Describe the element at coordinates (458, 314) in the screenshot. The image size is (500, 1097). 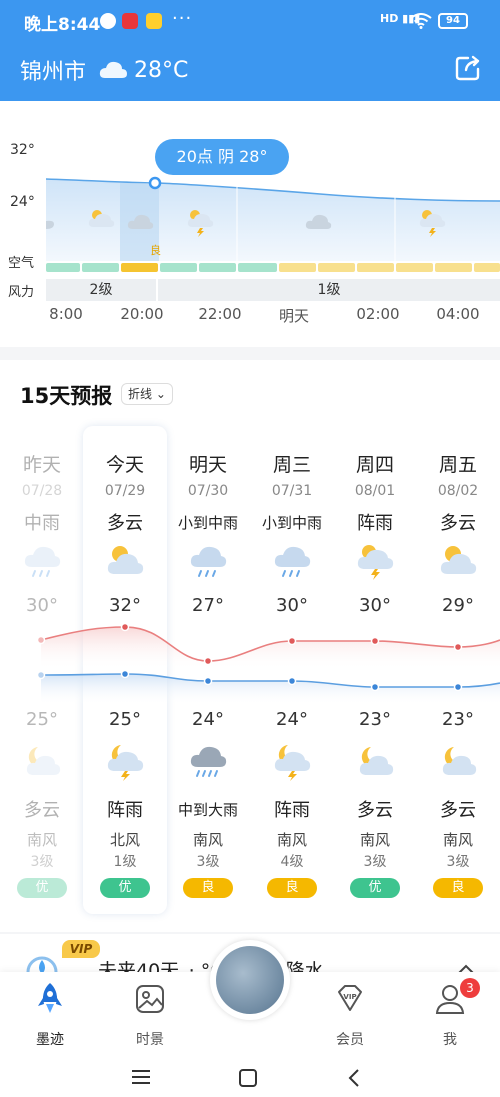
I see `hour-label: 04:00` at that location.